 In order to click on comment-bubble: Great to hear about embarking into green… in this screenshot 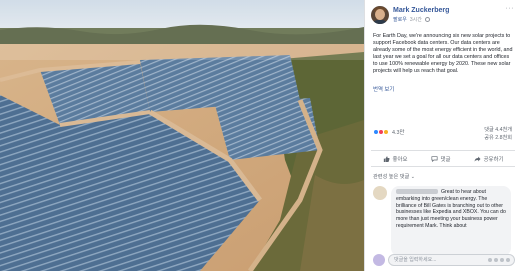, I will do `click(451, 221)`.